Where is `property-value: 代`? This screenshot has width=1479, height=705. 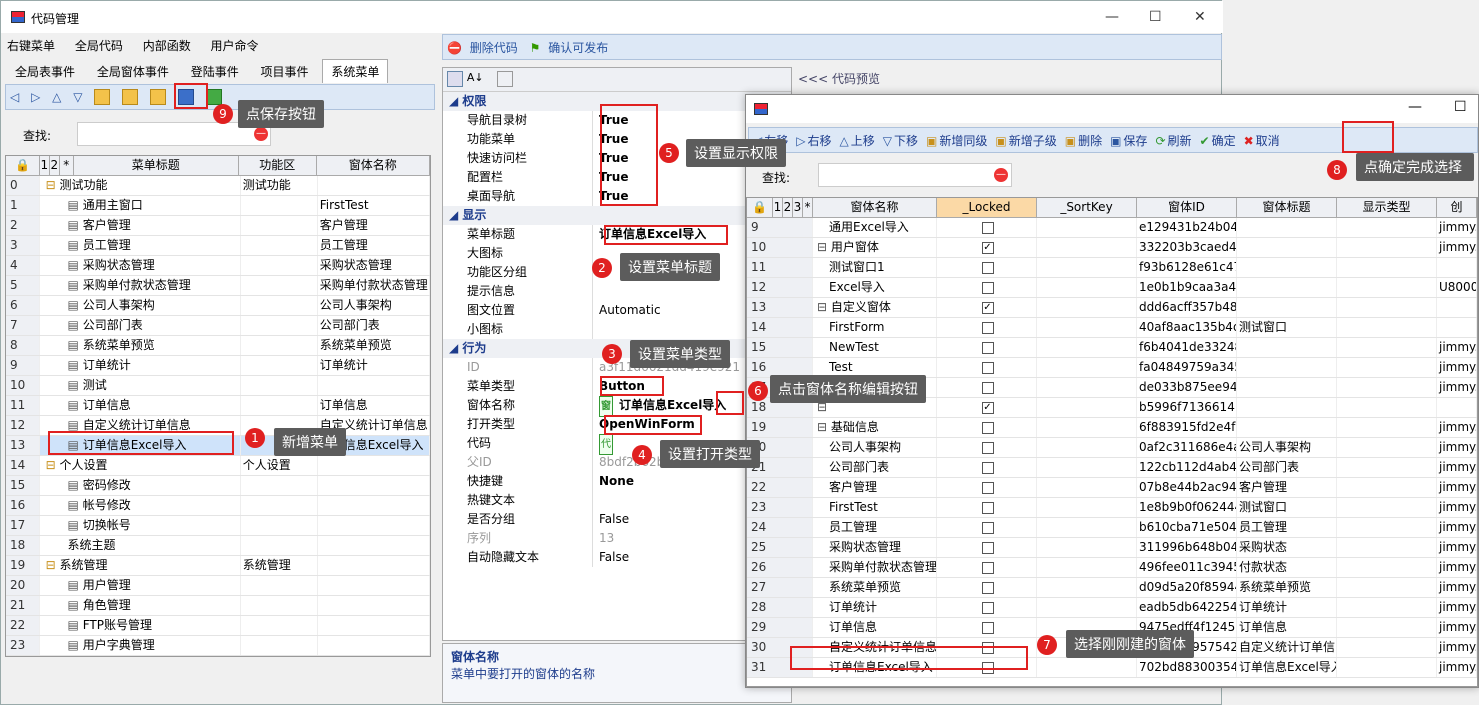 property-value: 代 is located at coordinates (606, 444).